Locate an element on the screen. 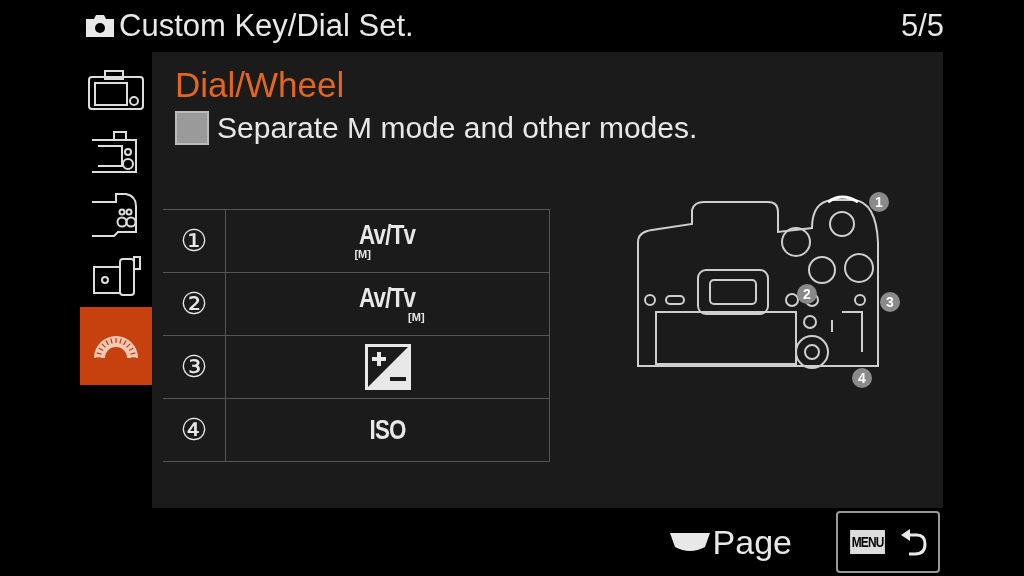 This screenshot has height=576, width=1024. exposure-compensation-icon is located at coordinates (387, 366).